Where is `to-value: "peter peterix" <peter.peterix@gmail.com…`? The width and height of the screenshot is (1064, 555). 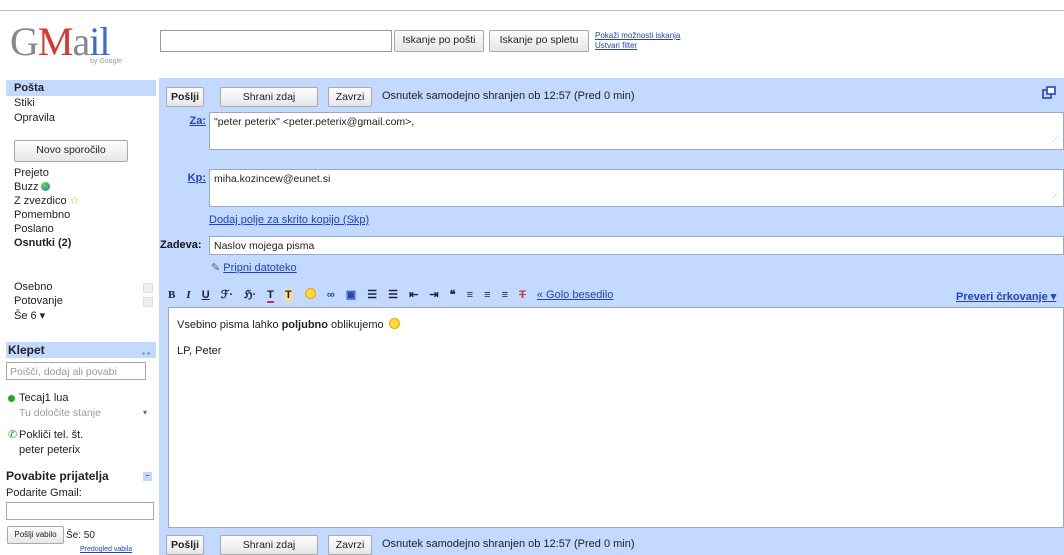
to-value: "peter peterix" <peter.peterix@gmail.com… is located at coordinates (314, 122).